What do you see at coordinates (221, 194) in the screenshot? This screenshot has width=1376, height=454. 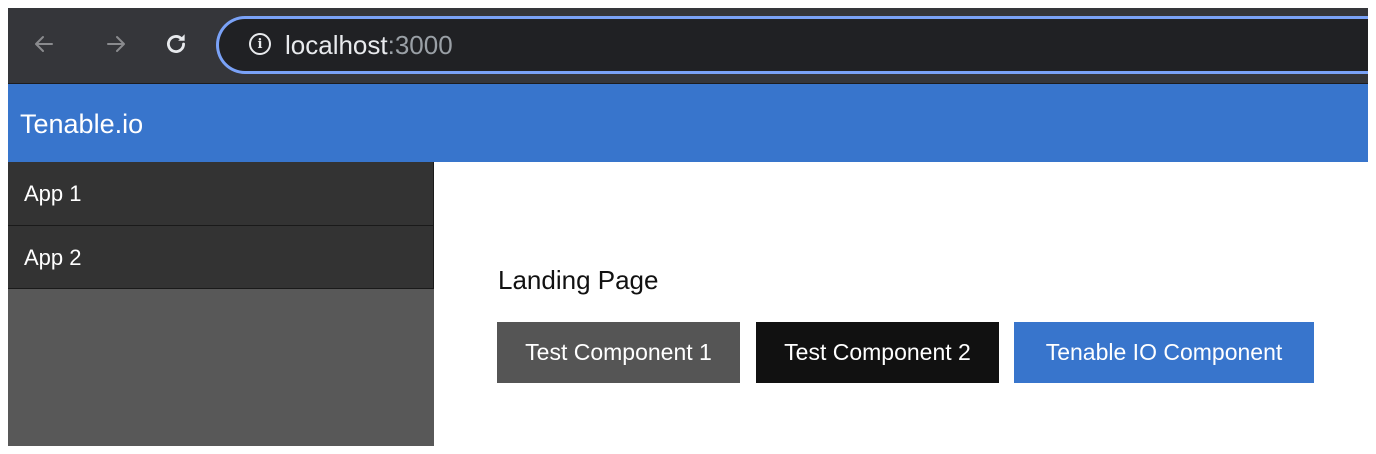 I see `sidebar-item-app-1: App 1` at bounding box center [221, 194].